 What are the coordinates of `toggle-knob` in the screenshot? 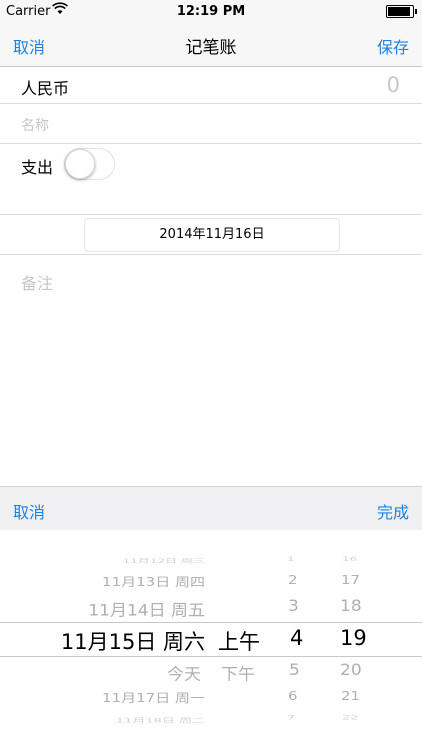 It's located at (80, 164).